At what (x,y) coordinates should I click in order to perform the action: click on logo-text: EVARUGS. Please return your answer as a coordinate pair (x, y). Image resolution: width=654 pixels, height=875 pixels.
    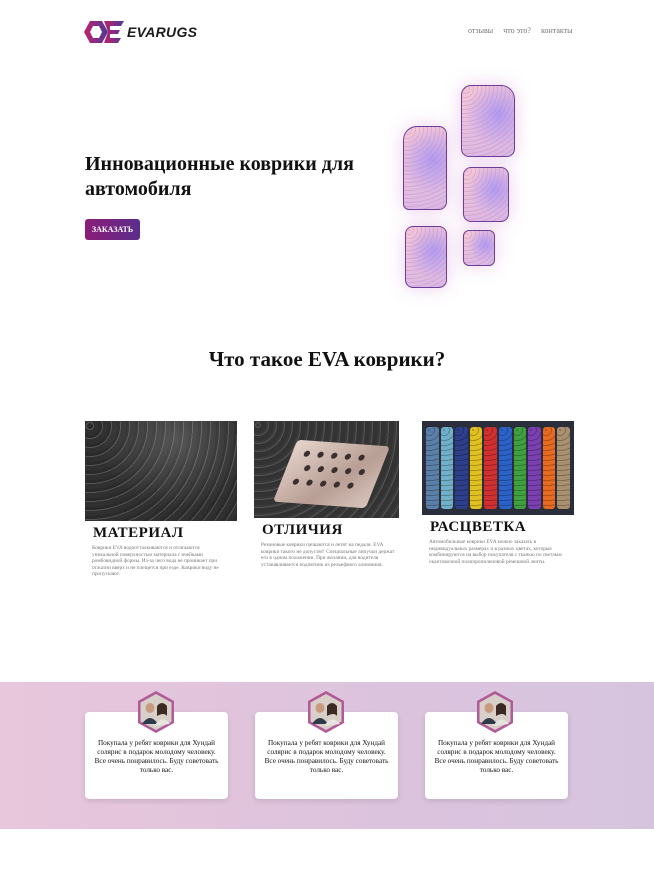
    Looking at the image, I should click on (162, 32).